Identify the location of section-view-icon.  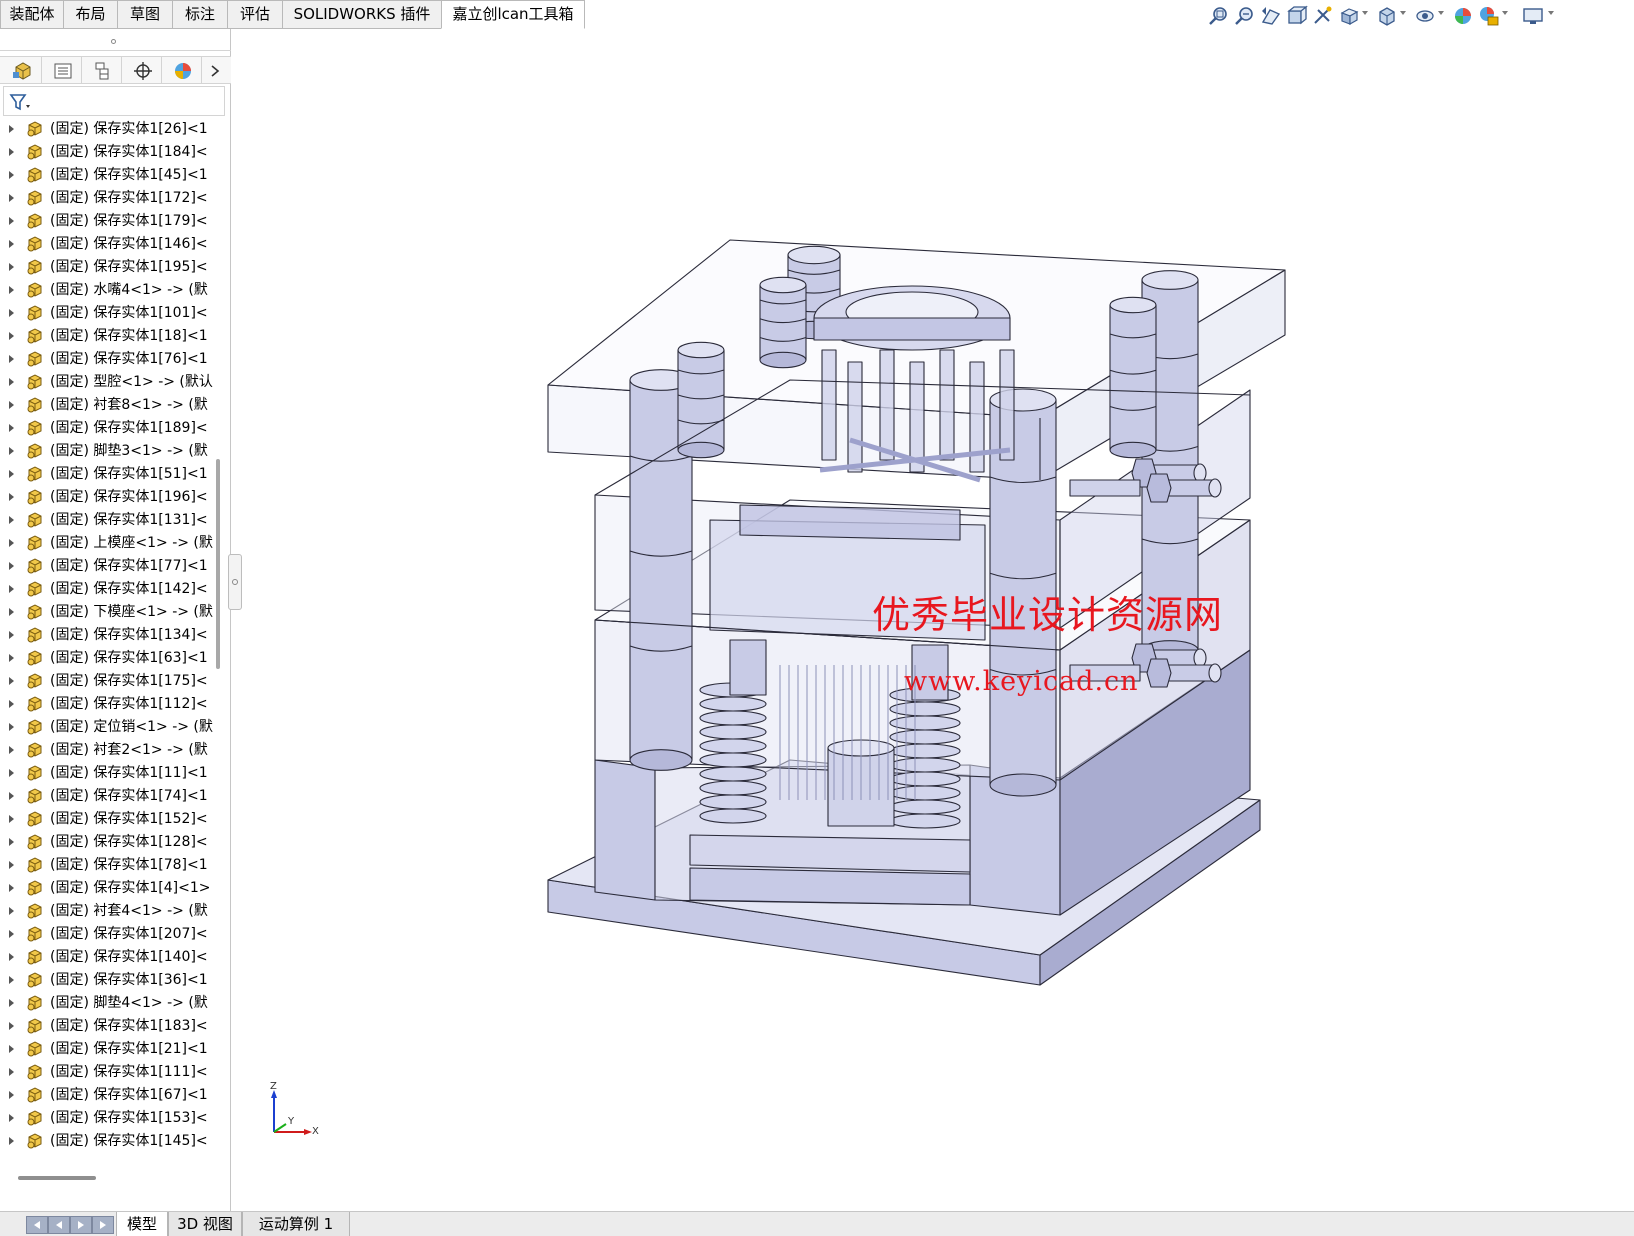
(1297, 16).